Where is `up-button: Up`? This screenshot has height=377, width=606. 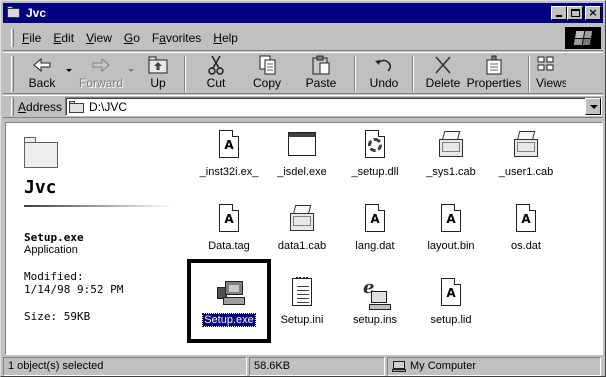
up-button: Up is located at coordinates (158, 73).